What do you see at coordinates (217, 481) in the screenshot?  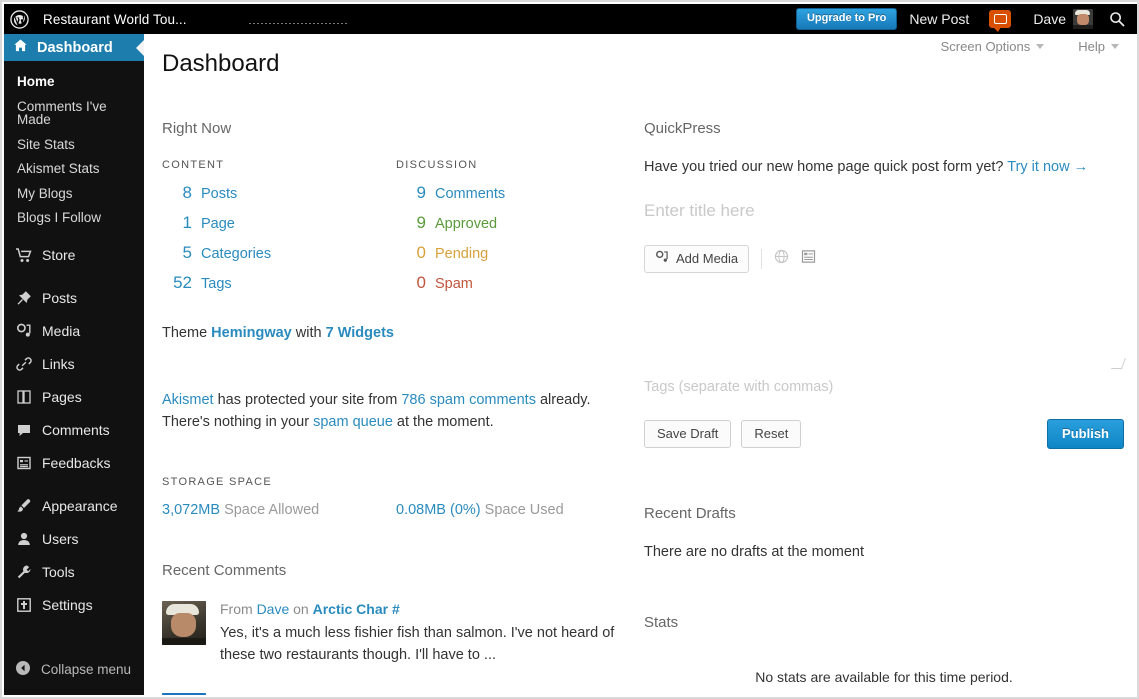 I see `storage-heading: STORAGE SPACE` at bounding box center [217, 481].